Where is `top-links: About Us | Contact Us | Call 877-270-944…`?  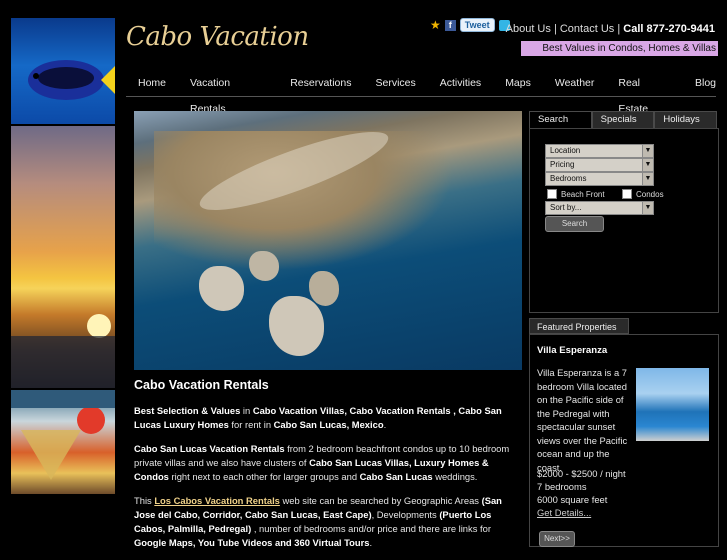
top-links: About Us | Contact Us | Call 877-270-944… is located at coordinates (610, 29).